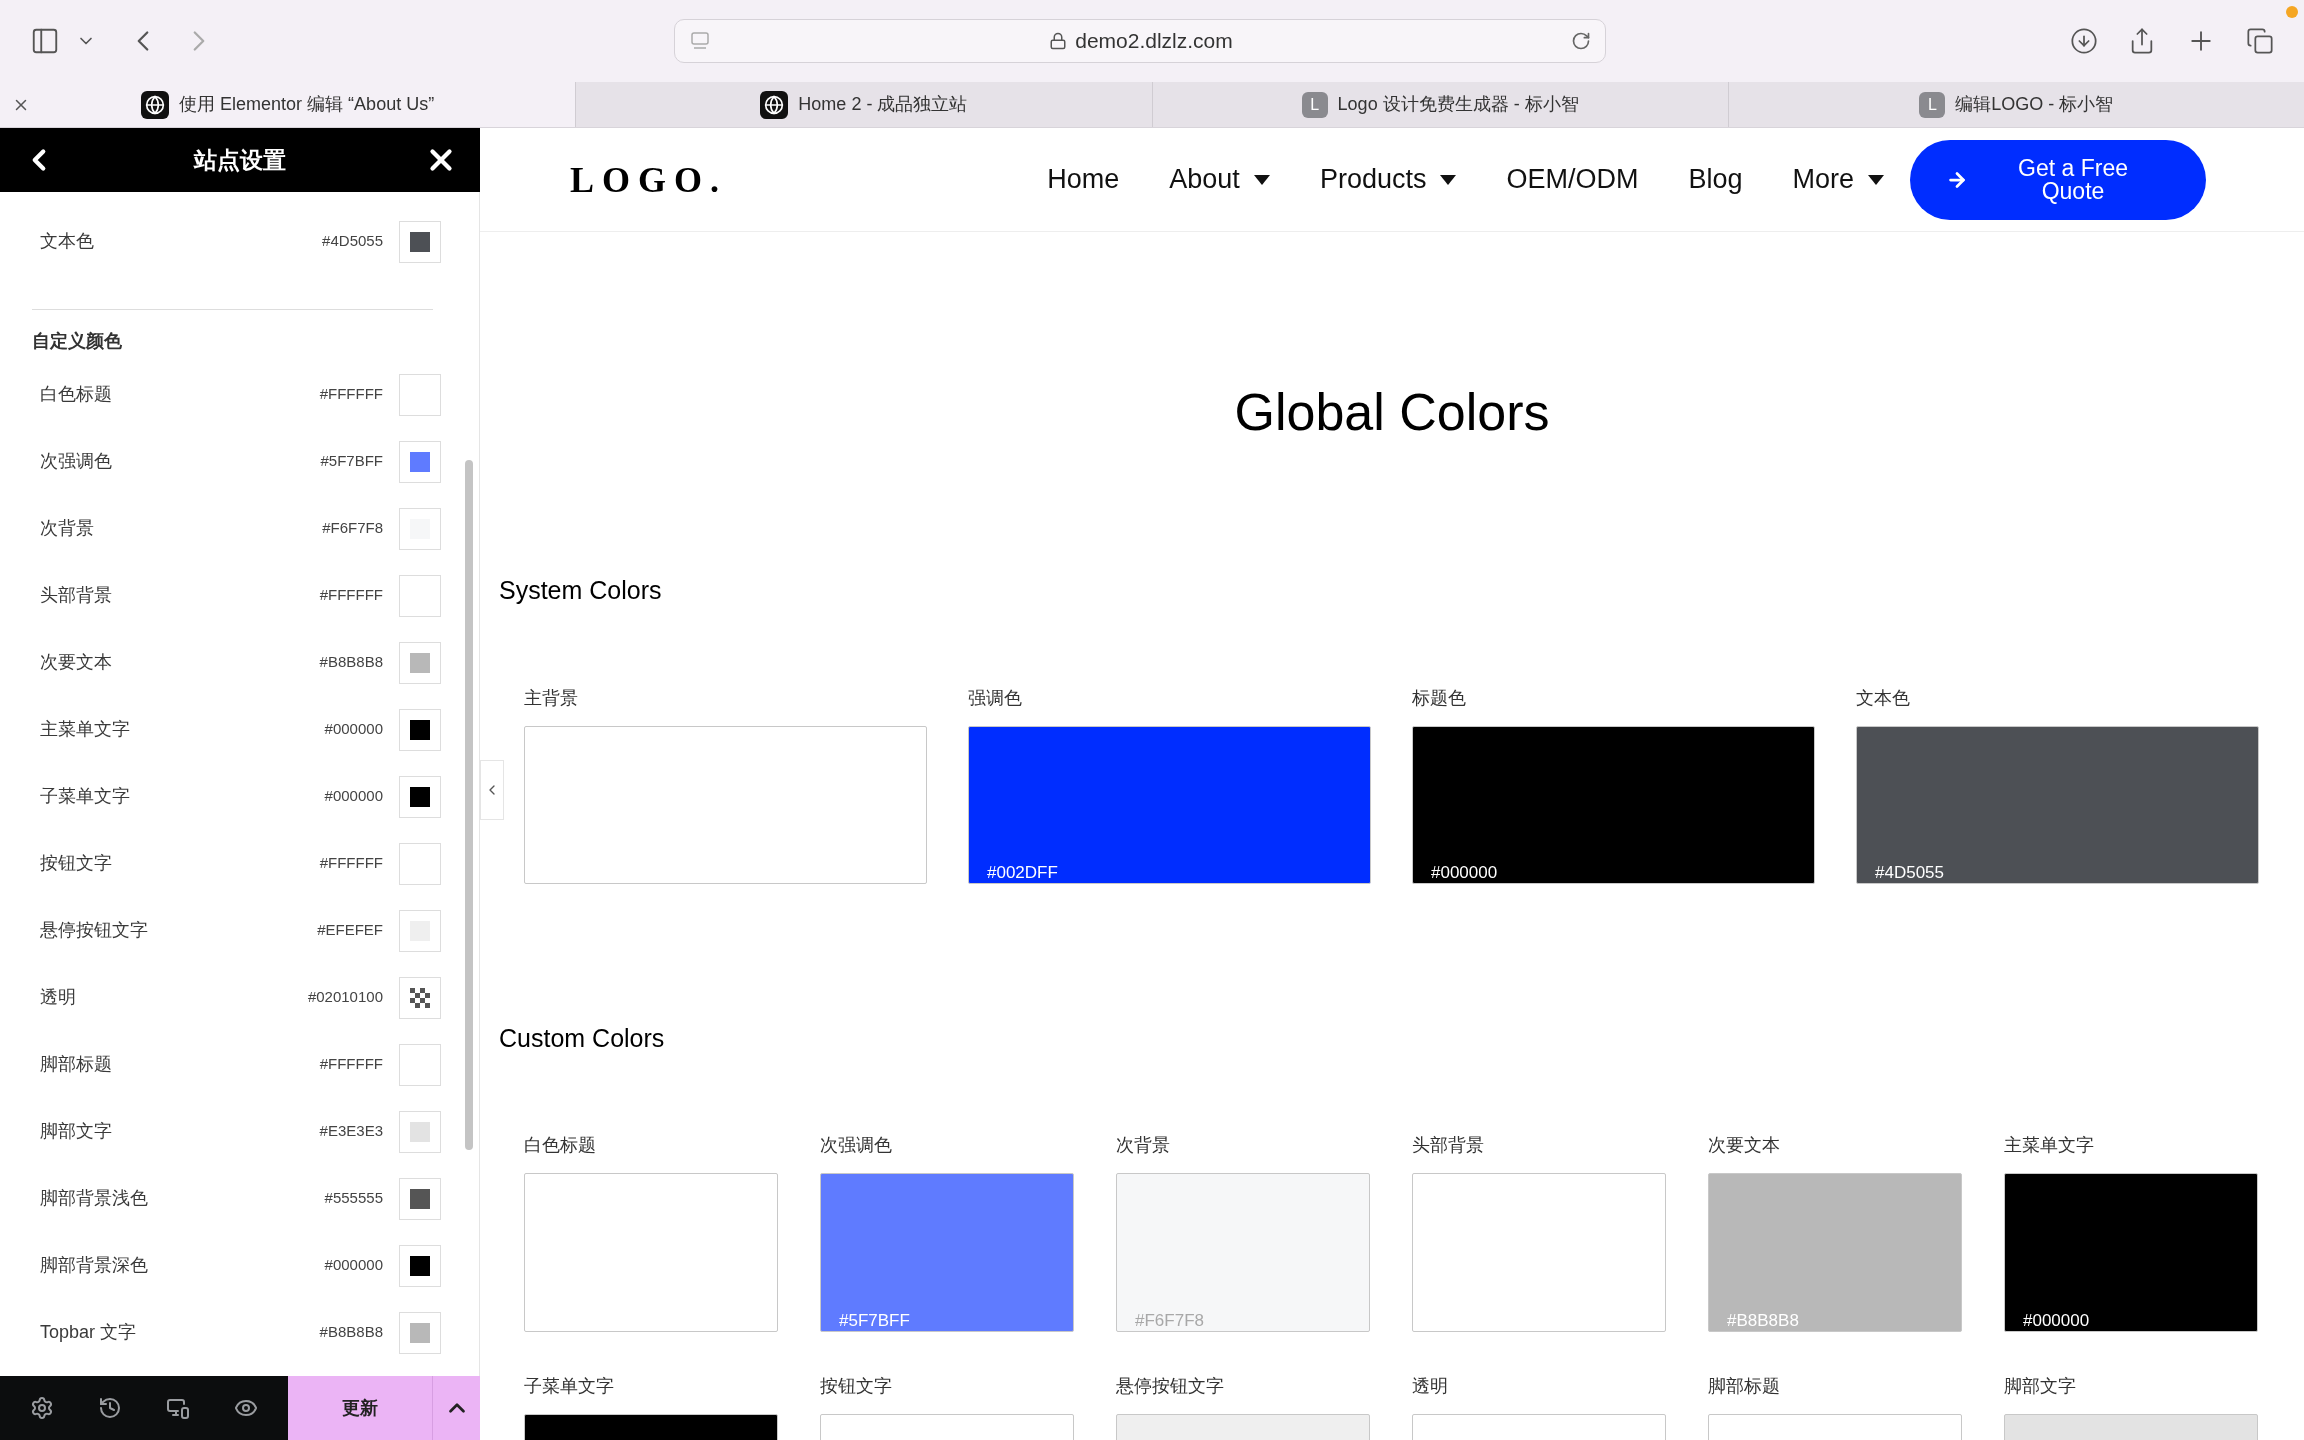 This screenshot has width=2304, height=1440. I want to click on color-name: 头部背景, so click(76, 595).